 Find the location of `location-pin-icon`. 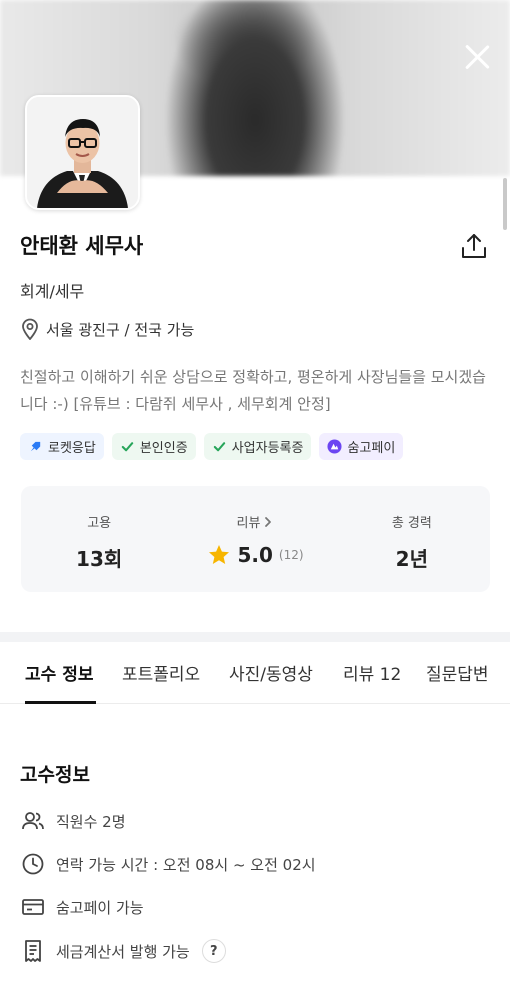

location-pin-icon is located at coordinates (30, 329).